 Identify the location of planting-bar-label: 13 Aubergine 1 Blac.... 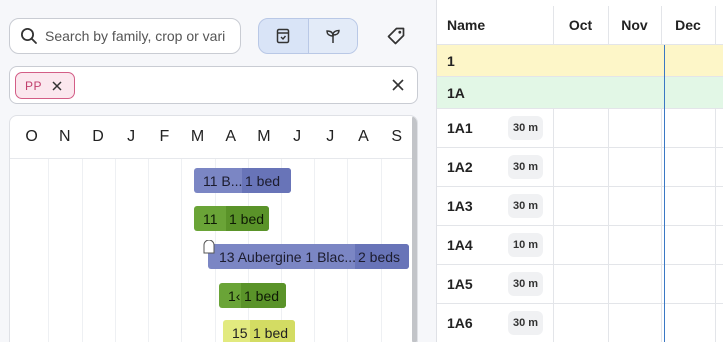
(287, 256).